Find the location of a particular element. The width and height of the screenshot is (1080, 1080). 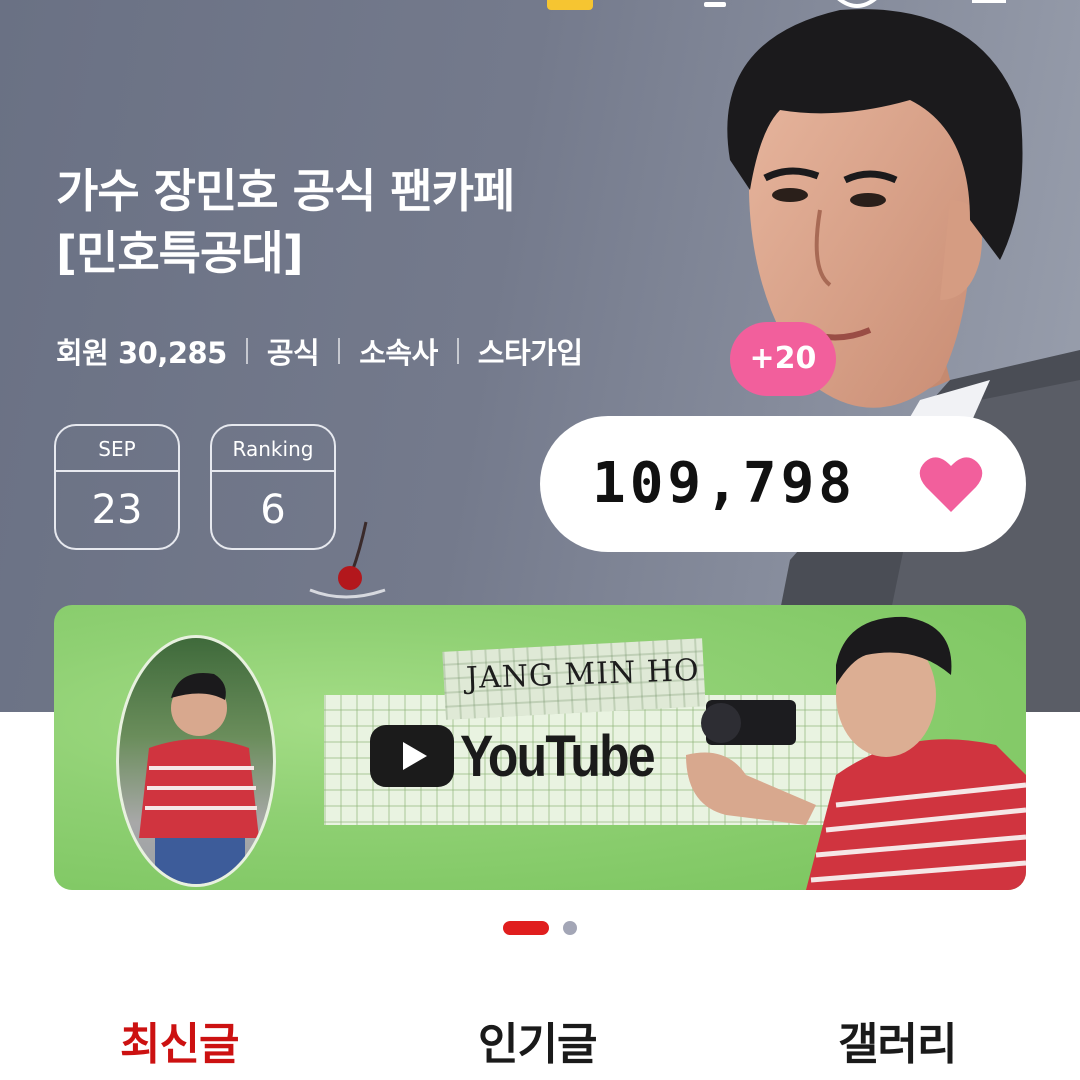

like-count: 109,798 is located at coordinates (724, 483).